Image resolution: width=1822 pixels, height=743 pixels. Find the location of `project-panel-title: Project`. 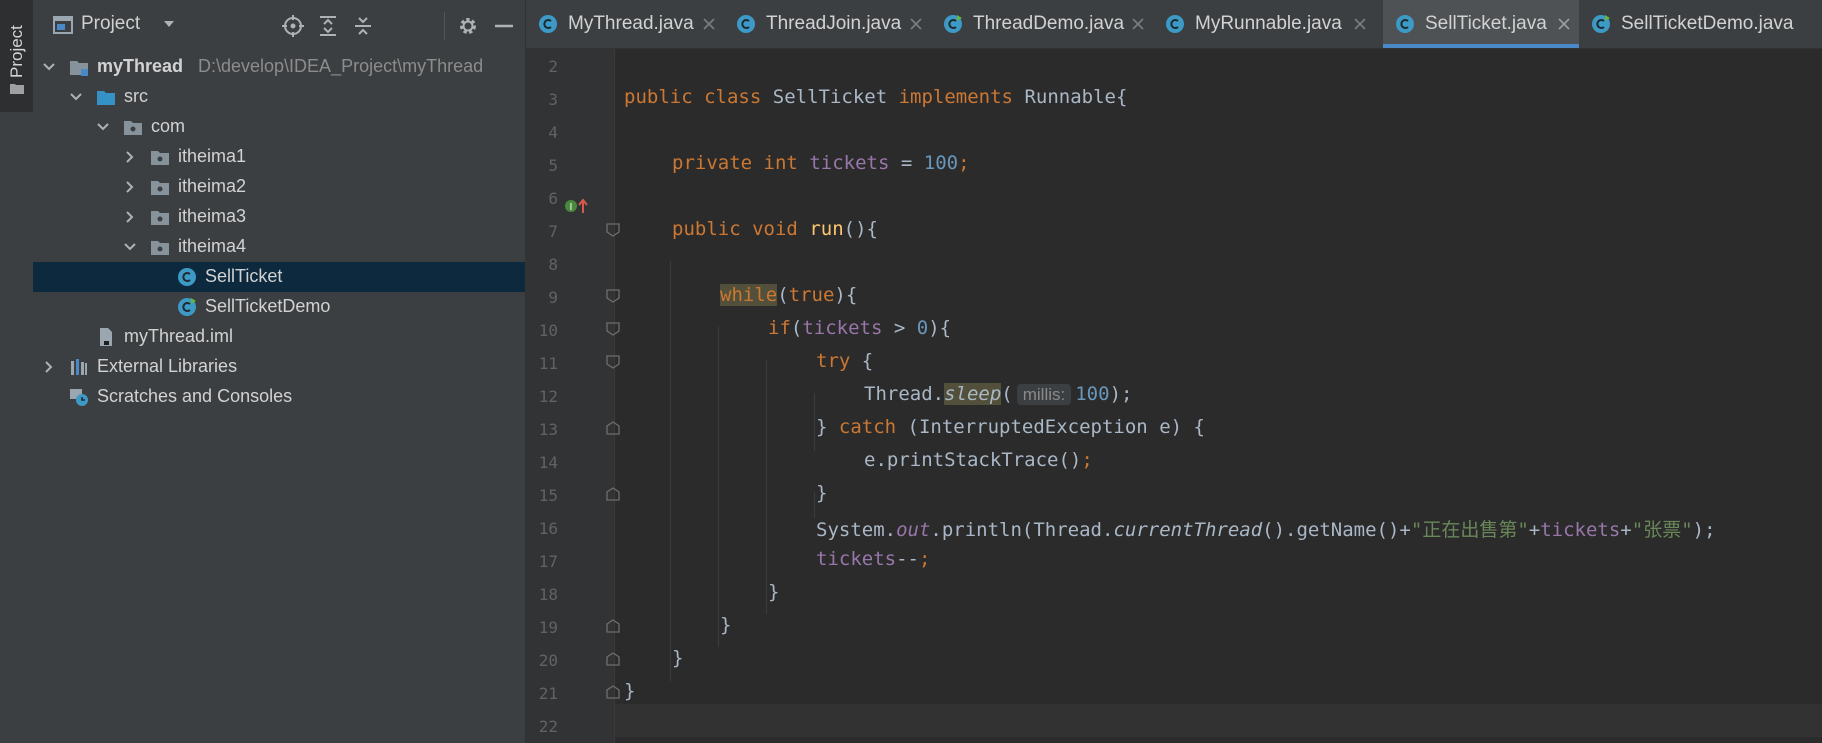

project-panel-title: Project is located at coordinates (110, 24).